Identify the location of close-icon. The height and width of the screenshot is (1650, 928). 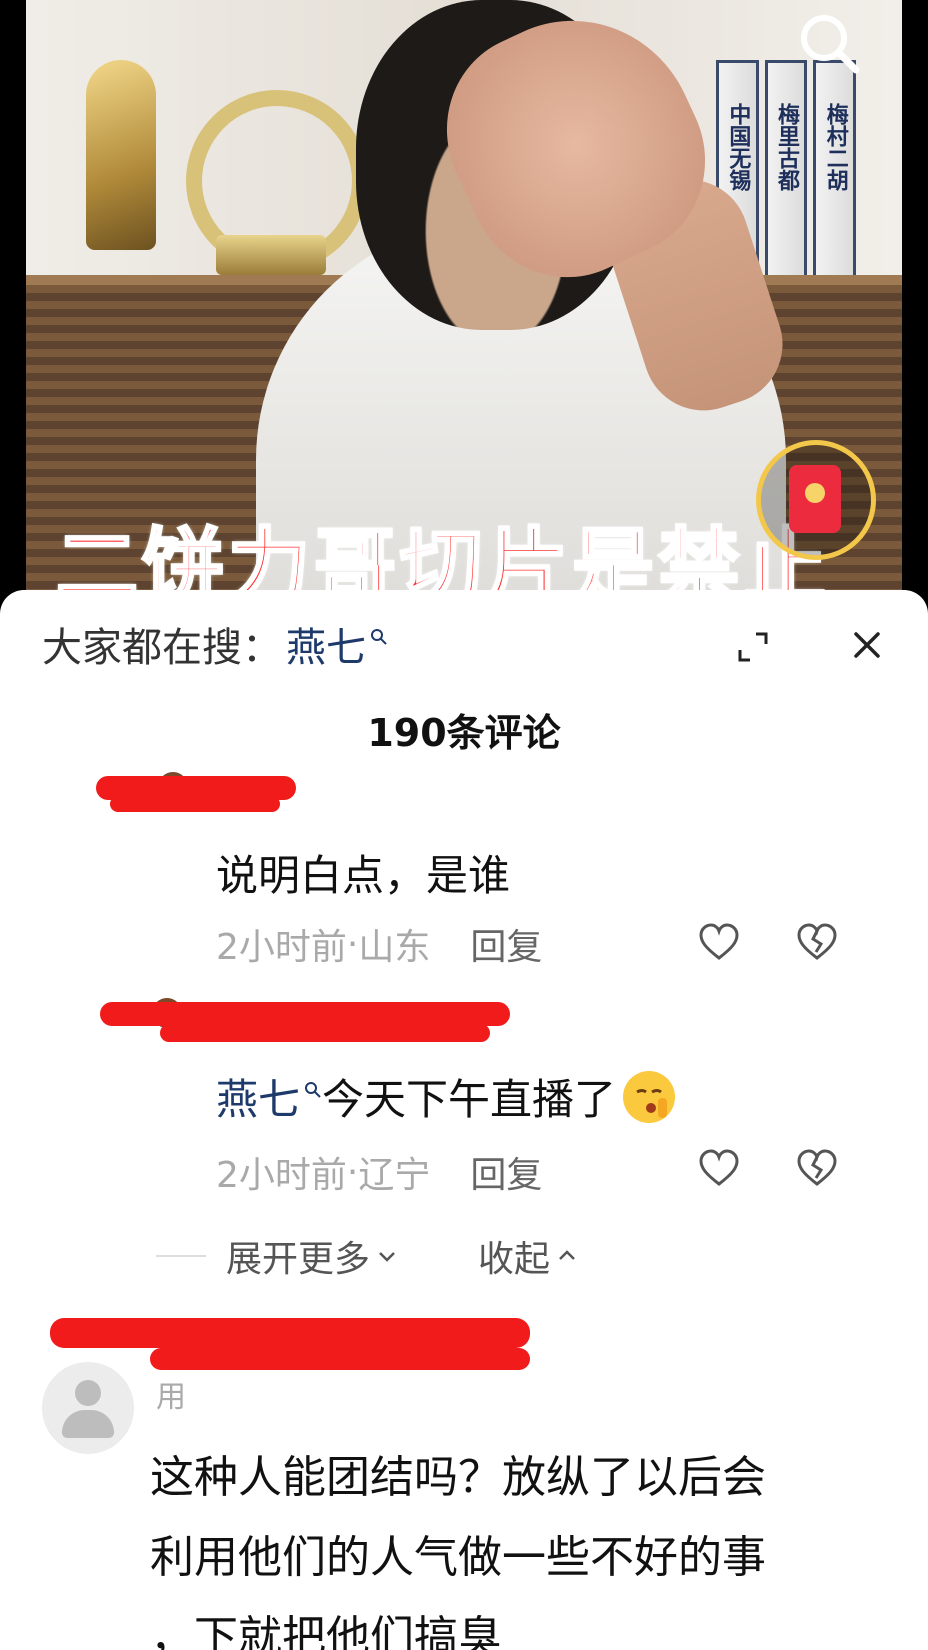
(867, 645).